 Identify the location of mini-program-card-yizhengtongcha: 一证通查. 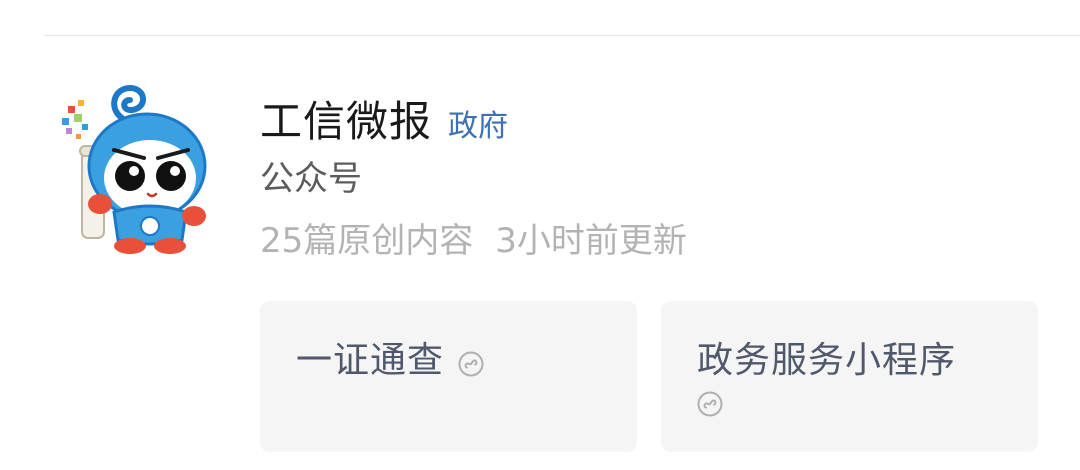
(448, 376).